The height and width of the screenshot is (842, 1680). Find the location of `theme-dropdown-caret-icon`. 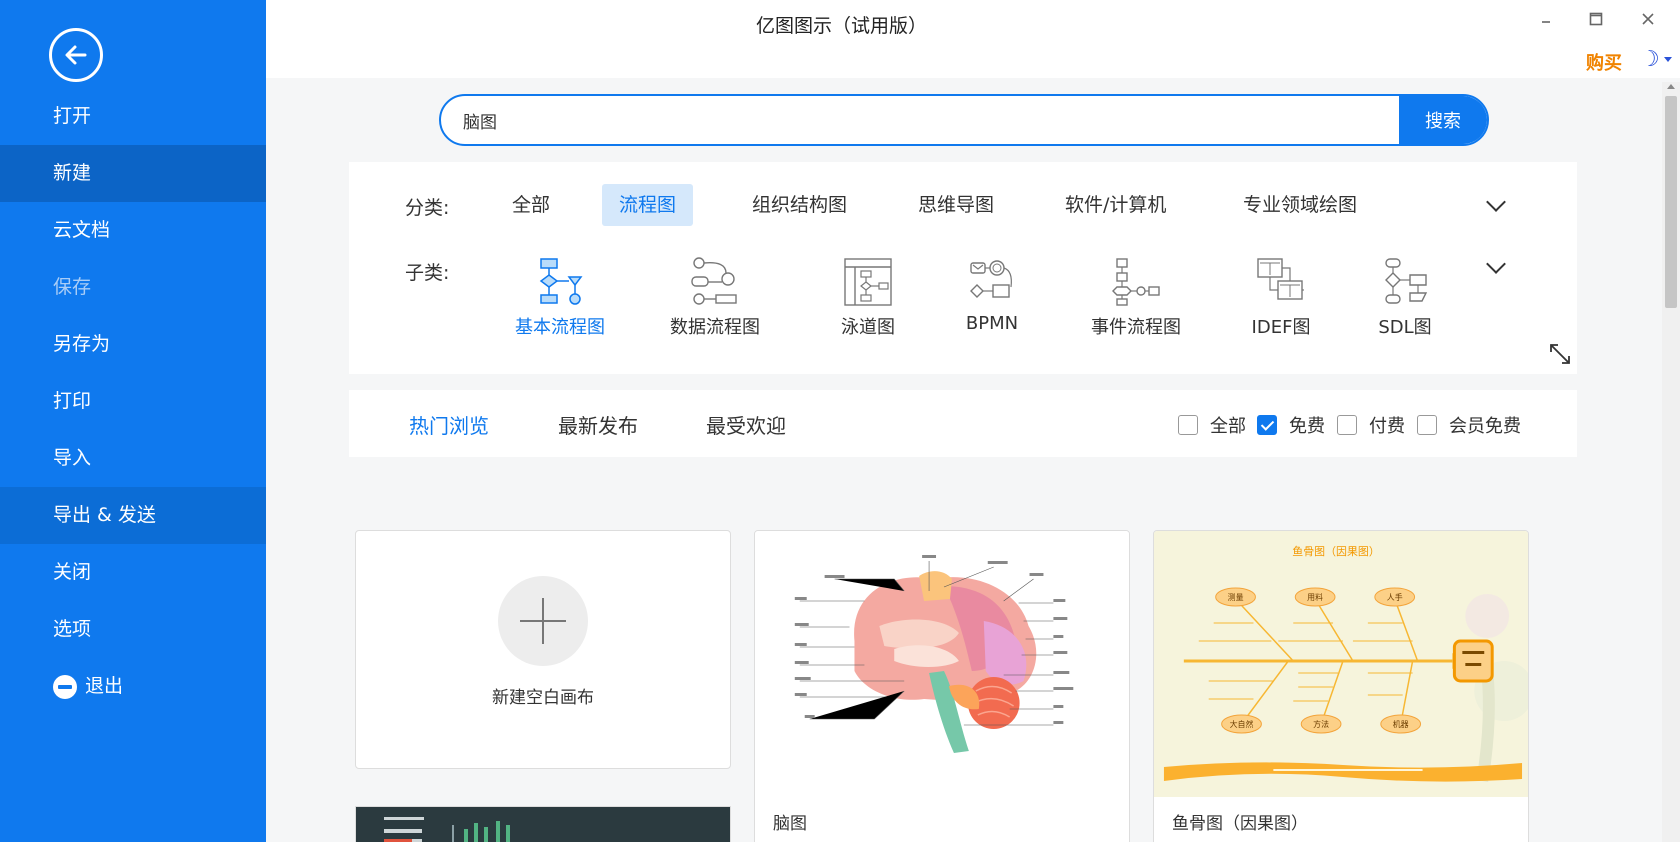

theme-dropdown-caret-icon is located at coordinates (1668, 59).